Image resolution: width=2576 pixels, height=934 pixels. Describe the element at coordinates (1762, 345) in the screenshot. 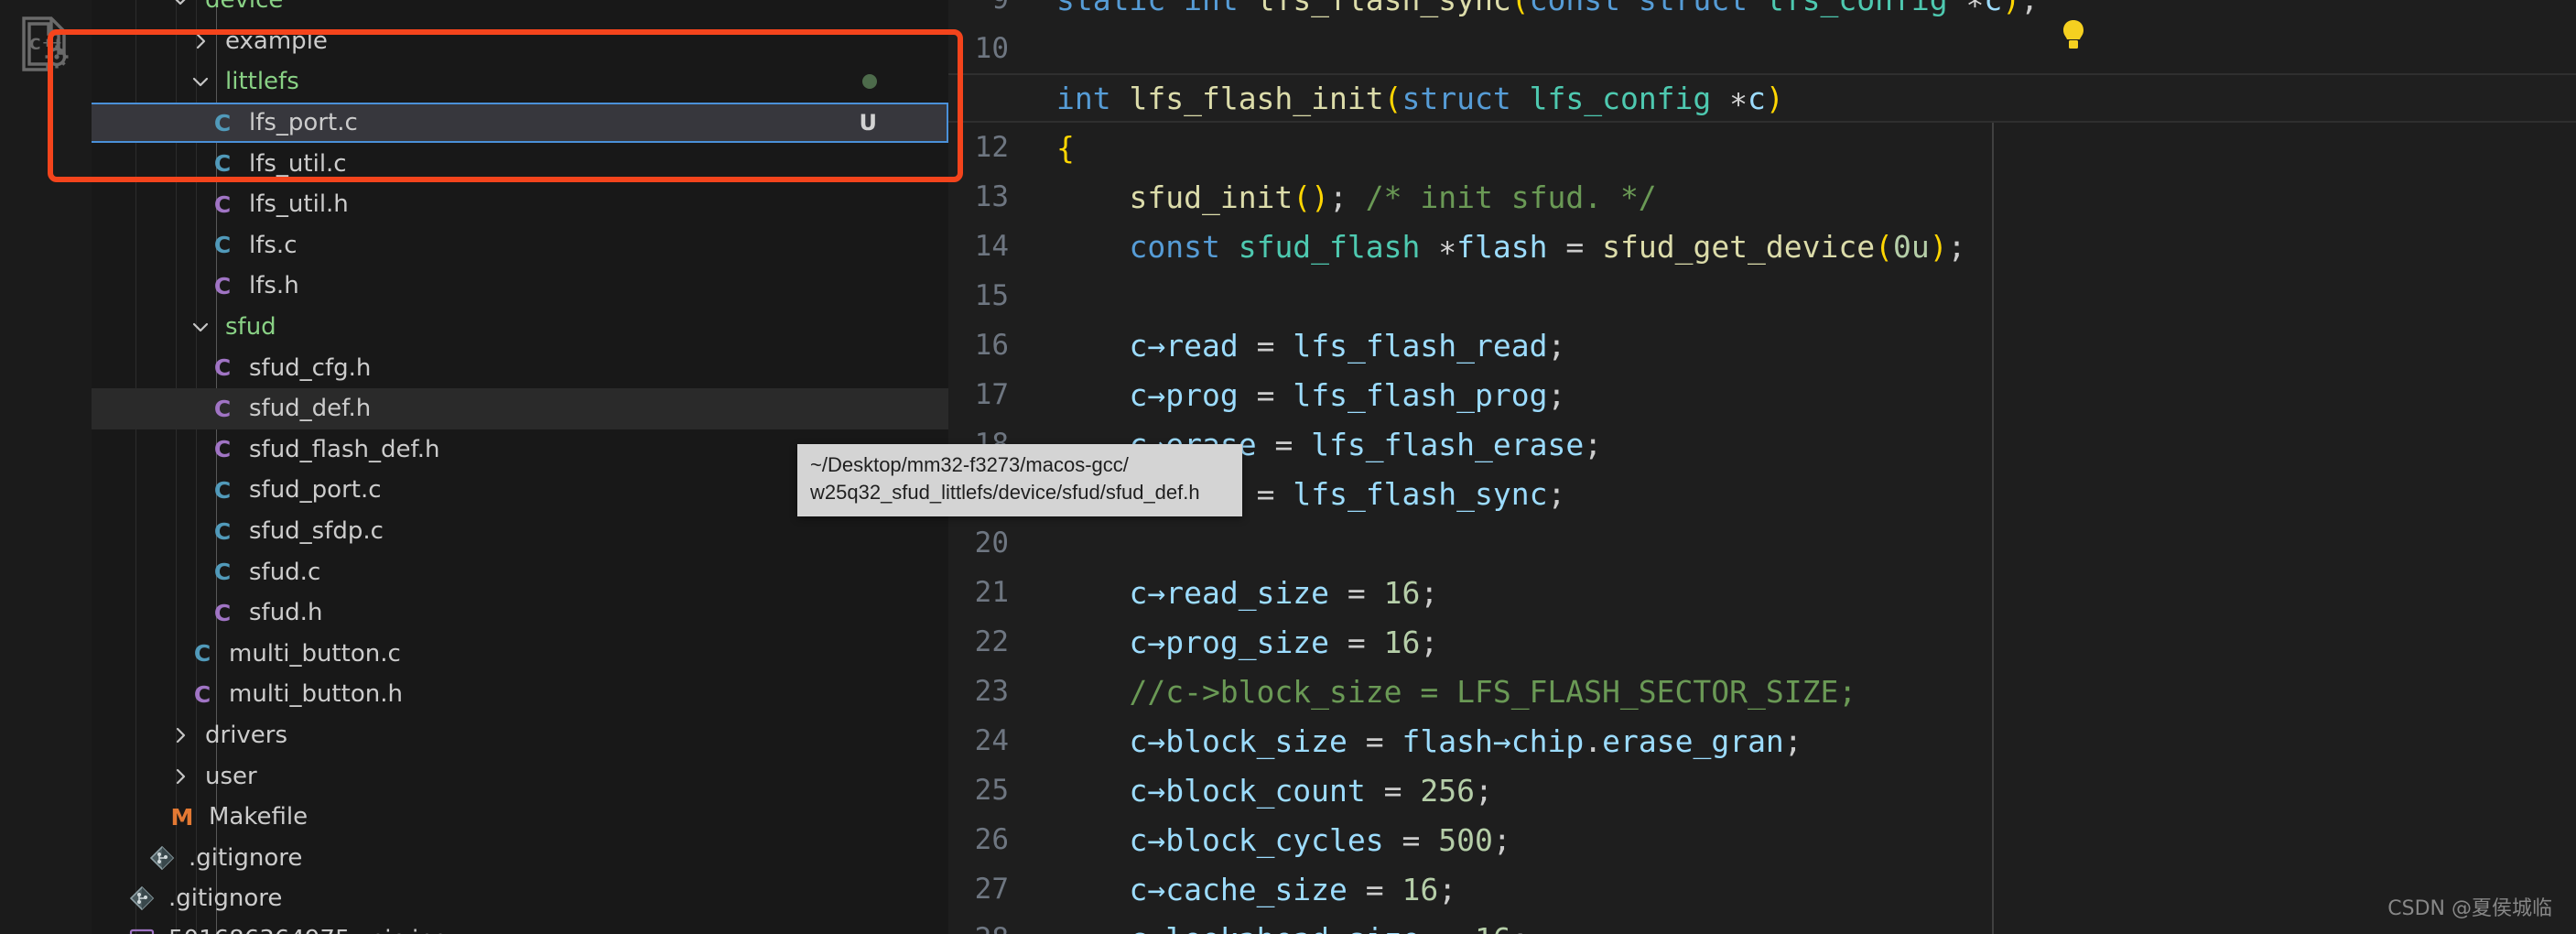

I see `code-line-16: 16 c→read = lfs_flash_read;` at that location.